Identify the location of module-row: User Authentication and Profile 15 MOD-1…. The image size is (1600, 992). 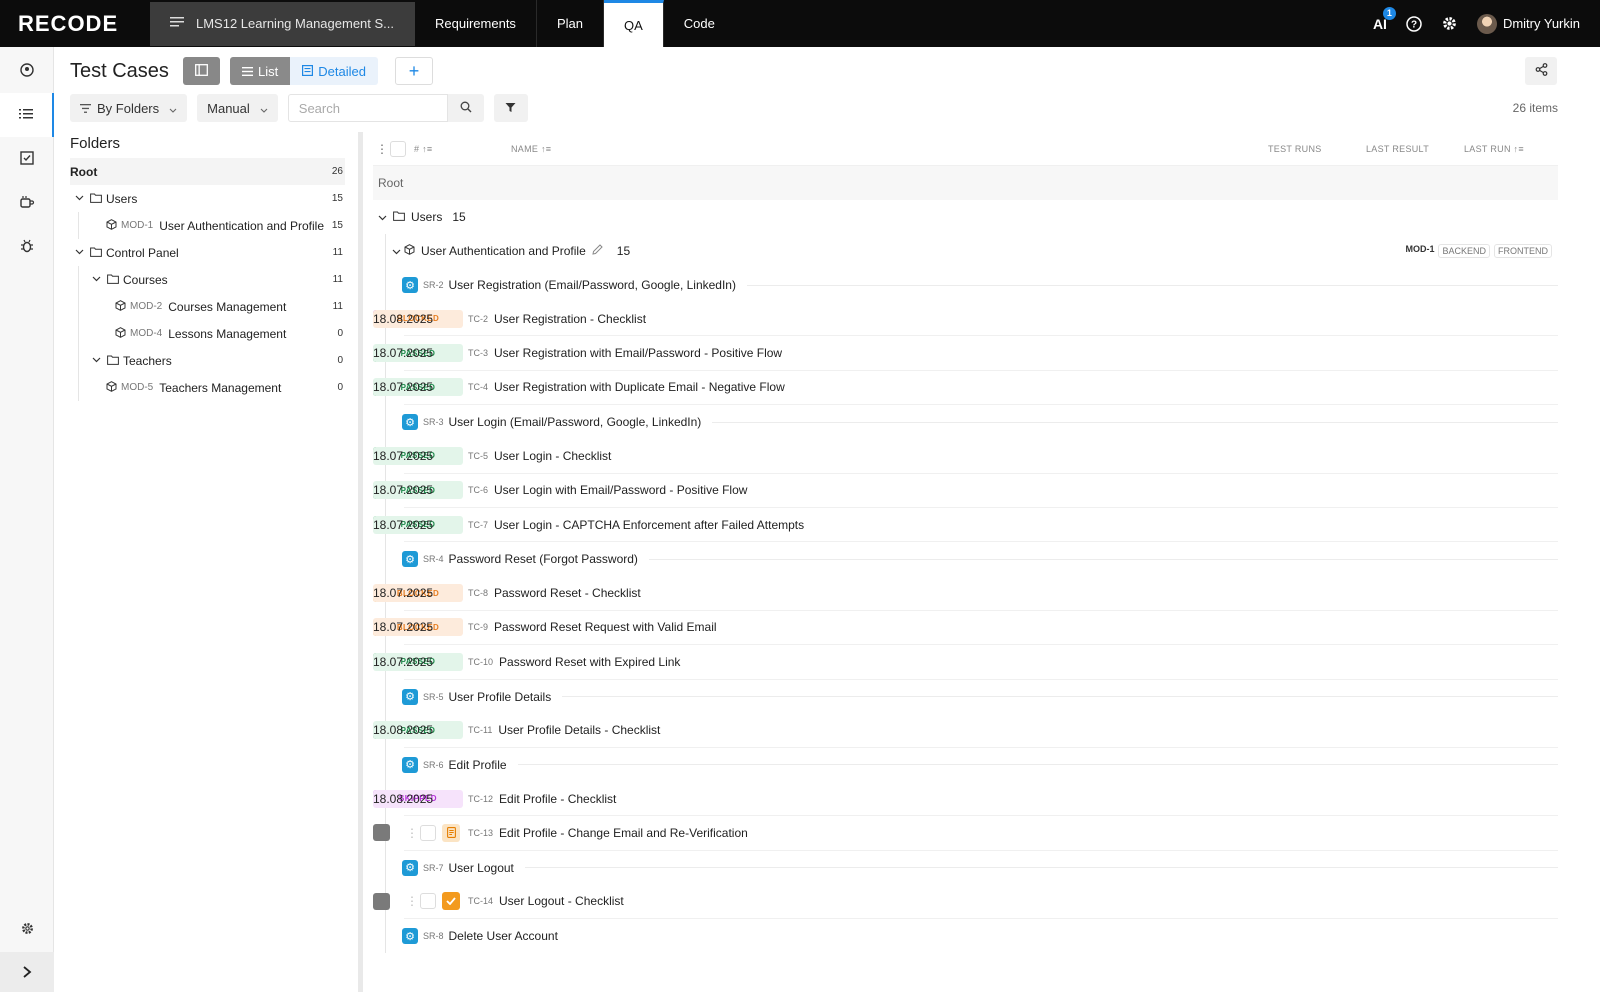
(971, 251).